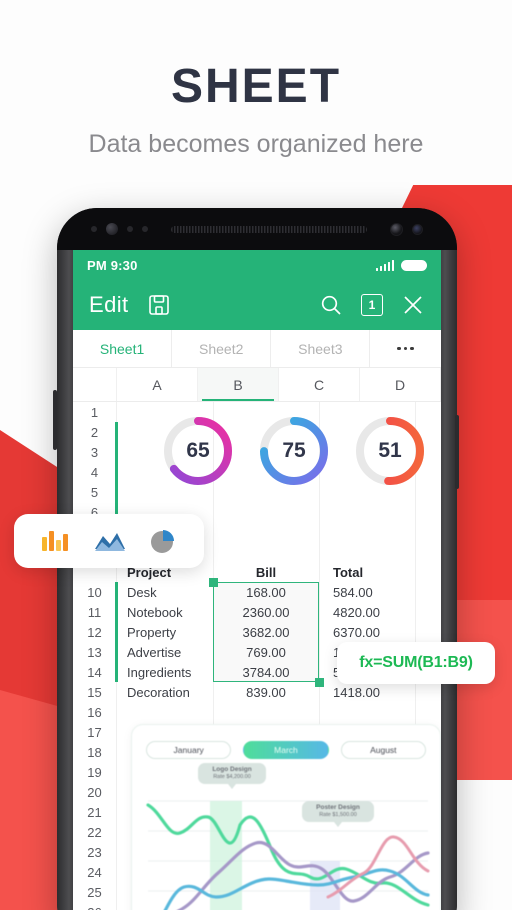 The width and height of the screenshot is (512, 910). Describe the element at coordinates (94, 892) in the screenshot. I see `row-number: 25` at that location.